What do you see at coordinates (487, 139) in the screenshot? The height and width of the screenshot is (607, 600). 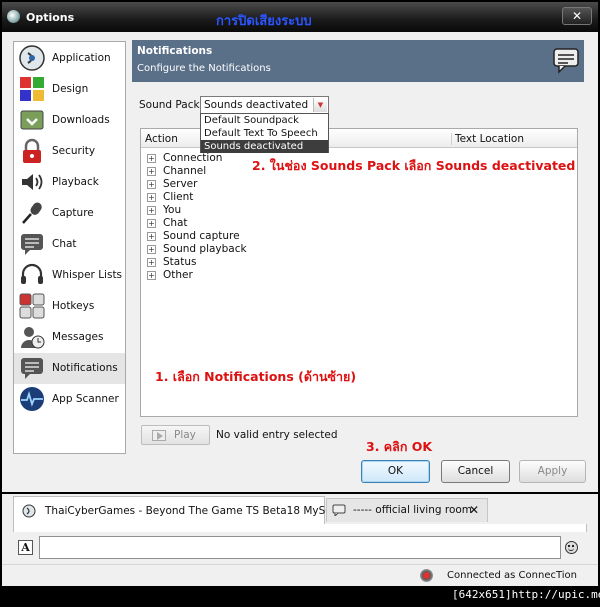 I see `column-header-text-location: Text Location` at bounding box center [487, 139].